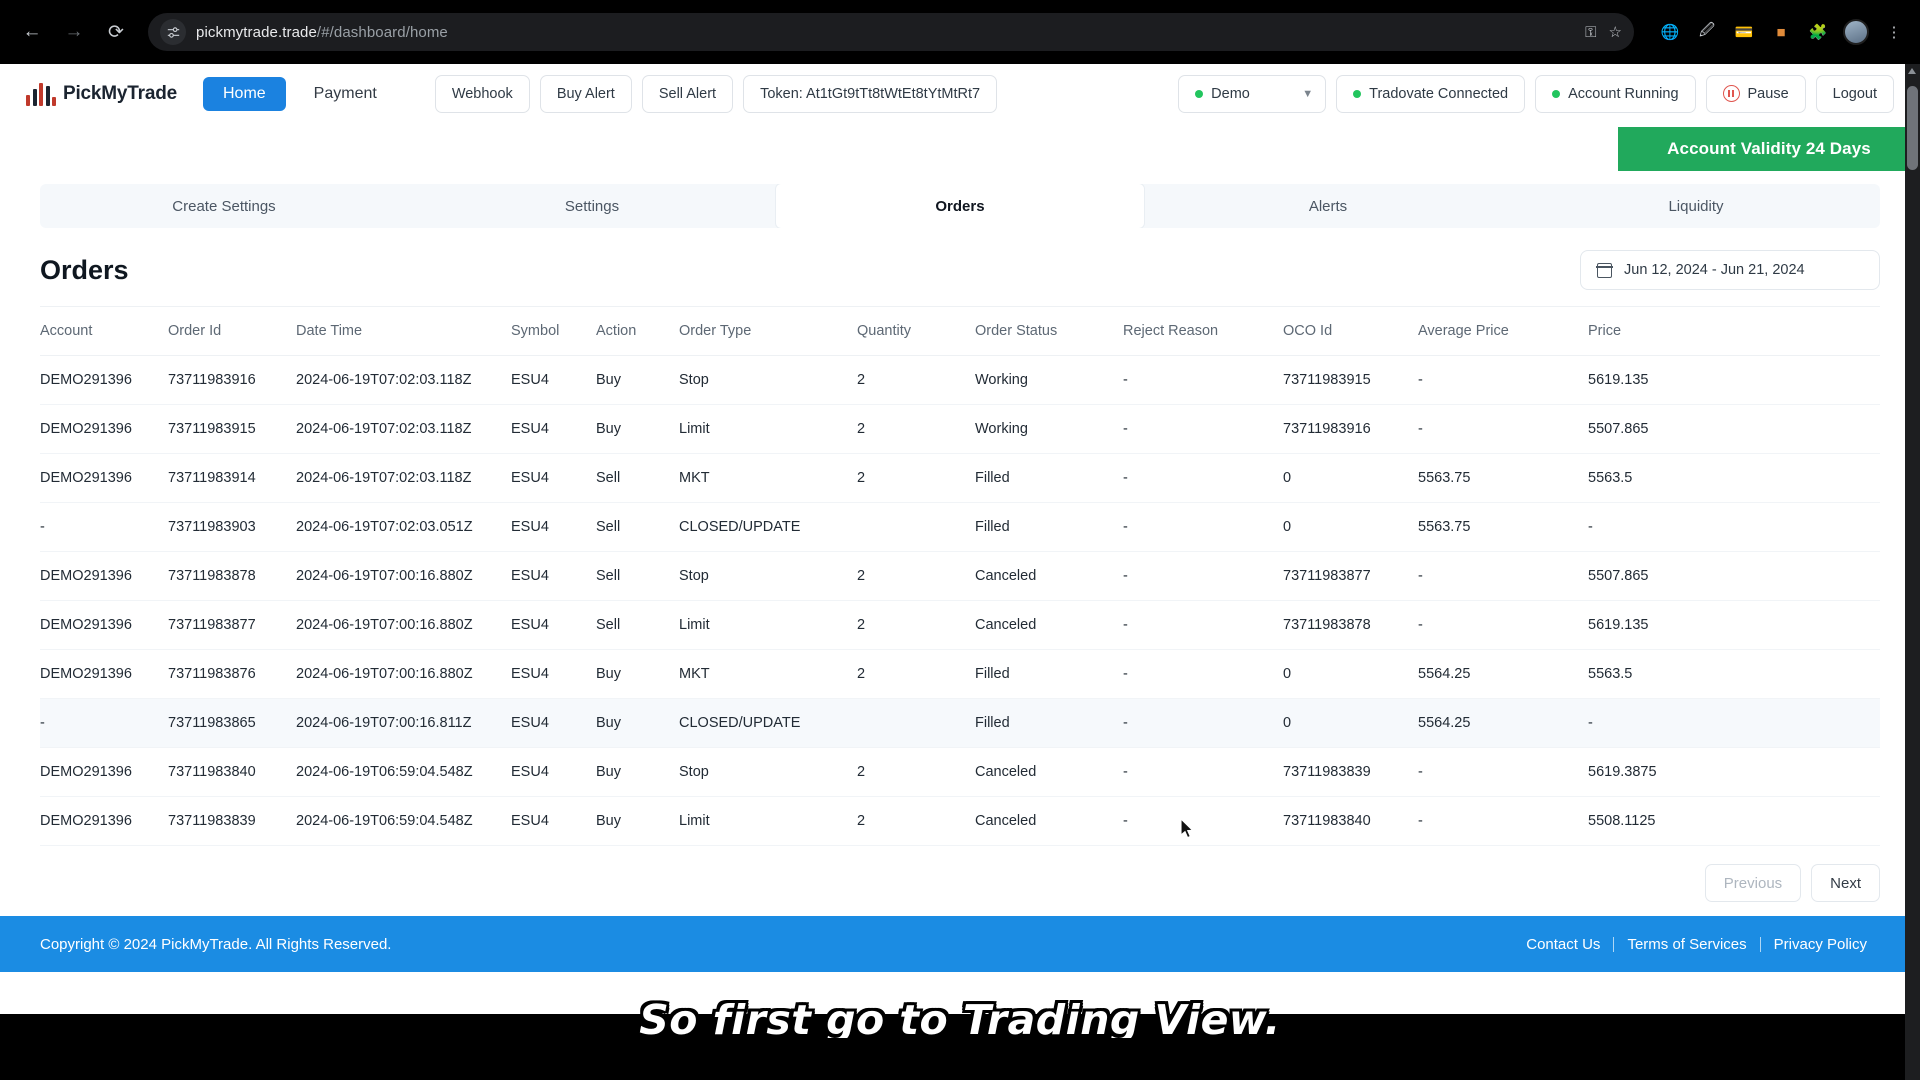 The image size is (1920, 1080). What do you see at coordinates (1328, 206) in the screenshot?
I see `tab-alerts: Alerts` at bounding box center [1328, 206].